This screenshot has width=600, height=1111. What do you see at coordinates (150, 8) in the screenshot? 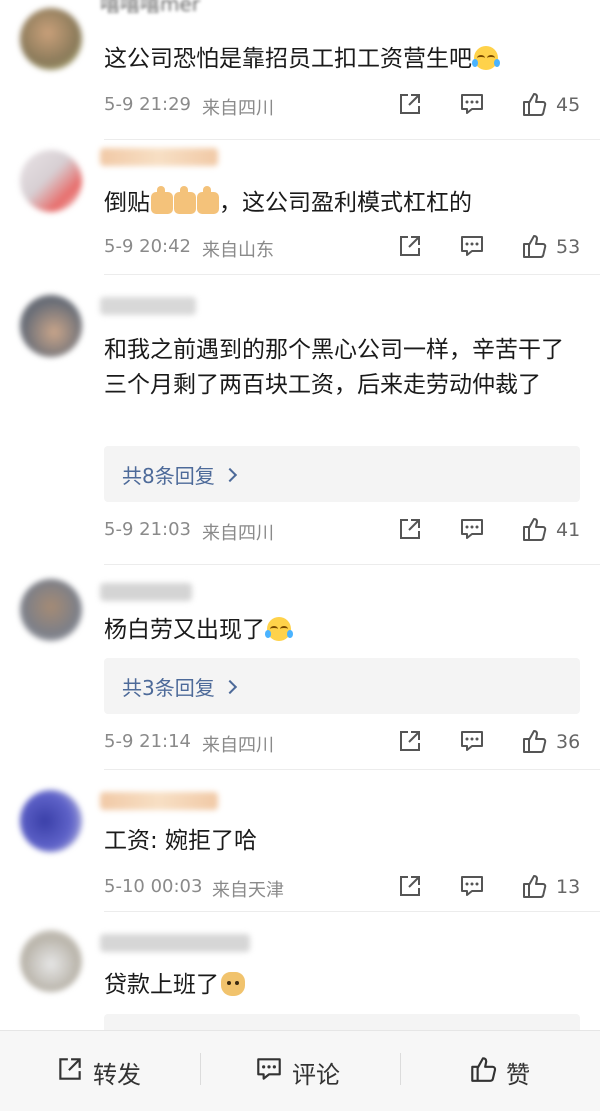
I see `username: 嘻嘻嘻mer` at bounding box center [150, 8].